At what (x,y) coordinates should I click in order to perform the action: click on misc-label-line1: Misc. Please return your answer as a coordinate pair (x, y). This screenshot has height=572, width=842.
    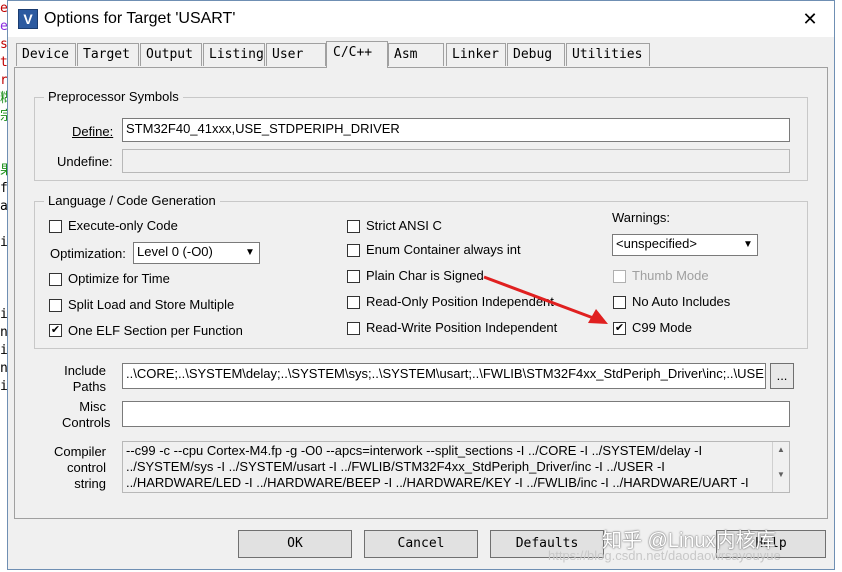
    Looking at the image, I should click on (92, 406).